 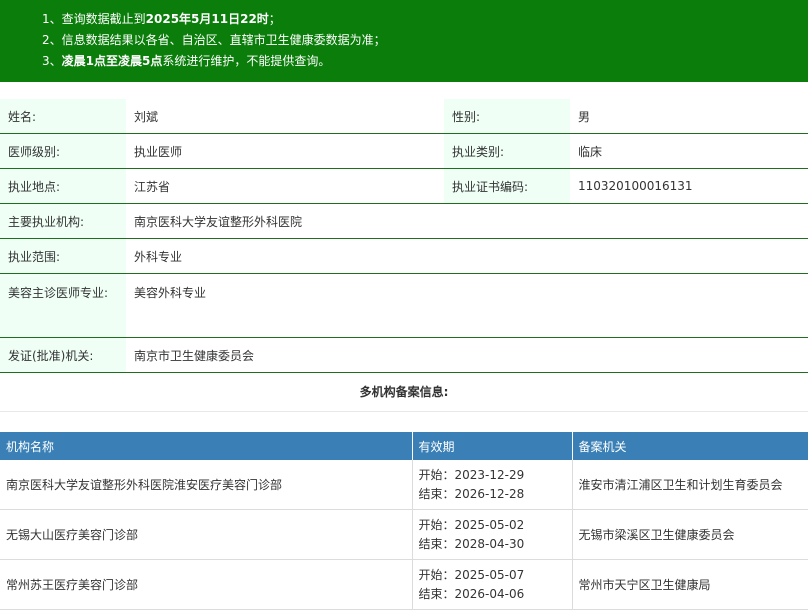 What do you see at coordinates (425, 40) in the screenshot?
I see `notice-line-2: 2、信息数据结果以各省、自治区、直辖市卫生健康委数据为准；` at bounding box center [425, 40].